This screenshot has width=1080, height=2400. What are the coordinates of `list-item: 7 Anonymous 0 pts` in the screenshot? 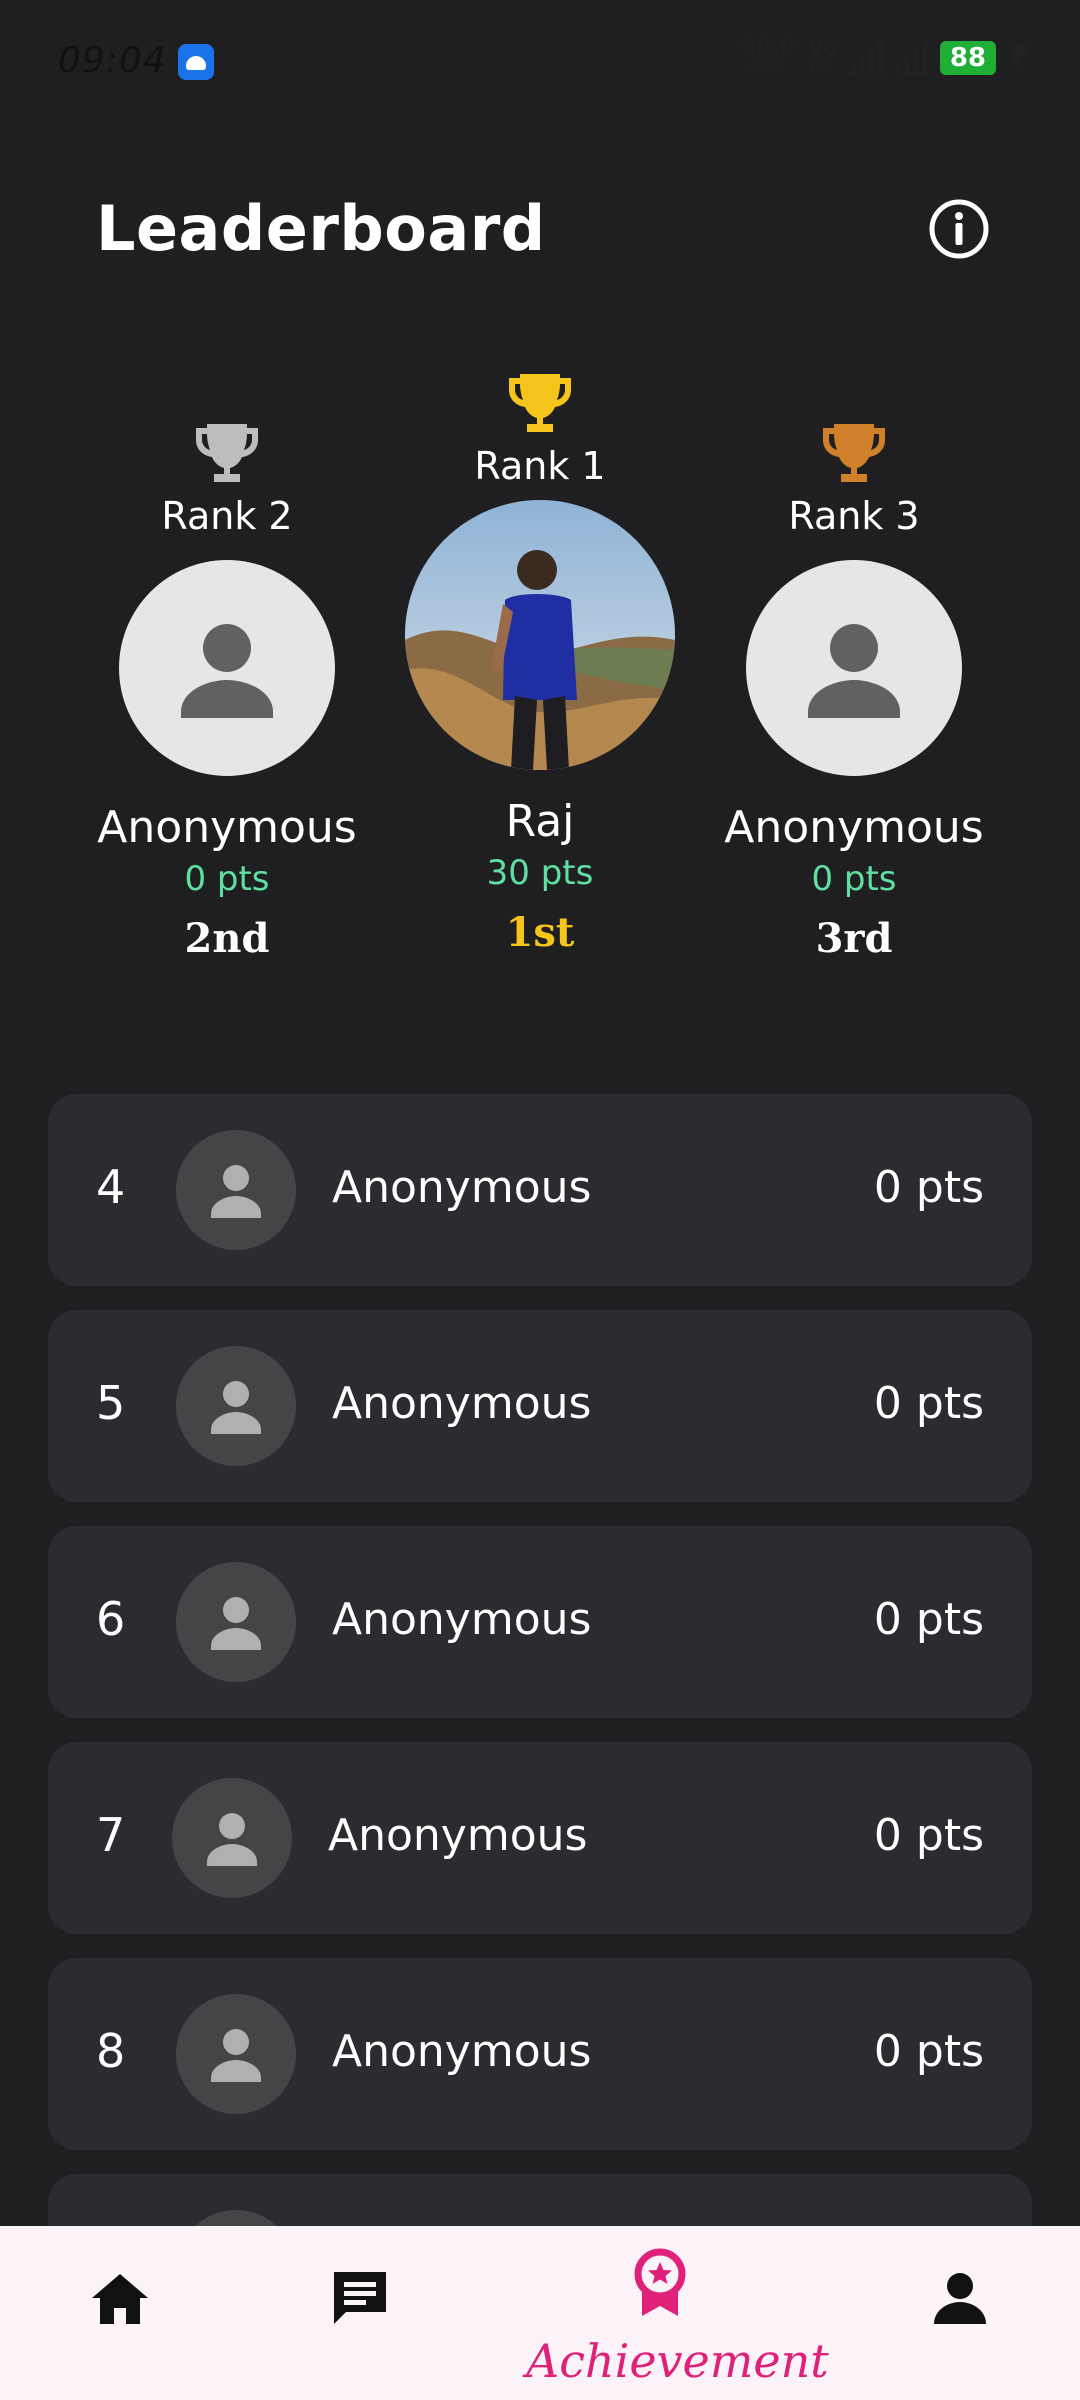 It's located at (540, 1838).